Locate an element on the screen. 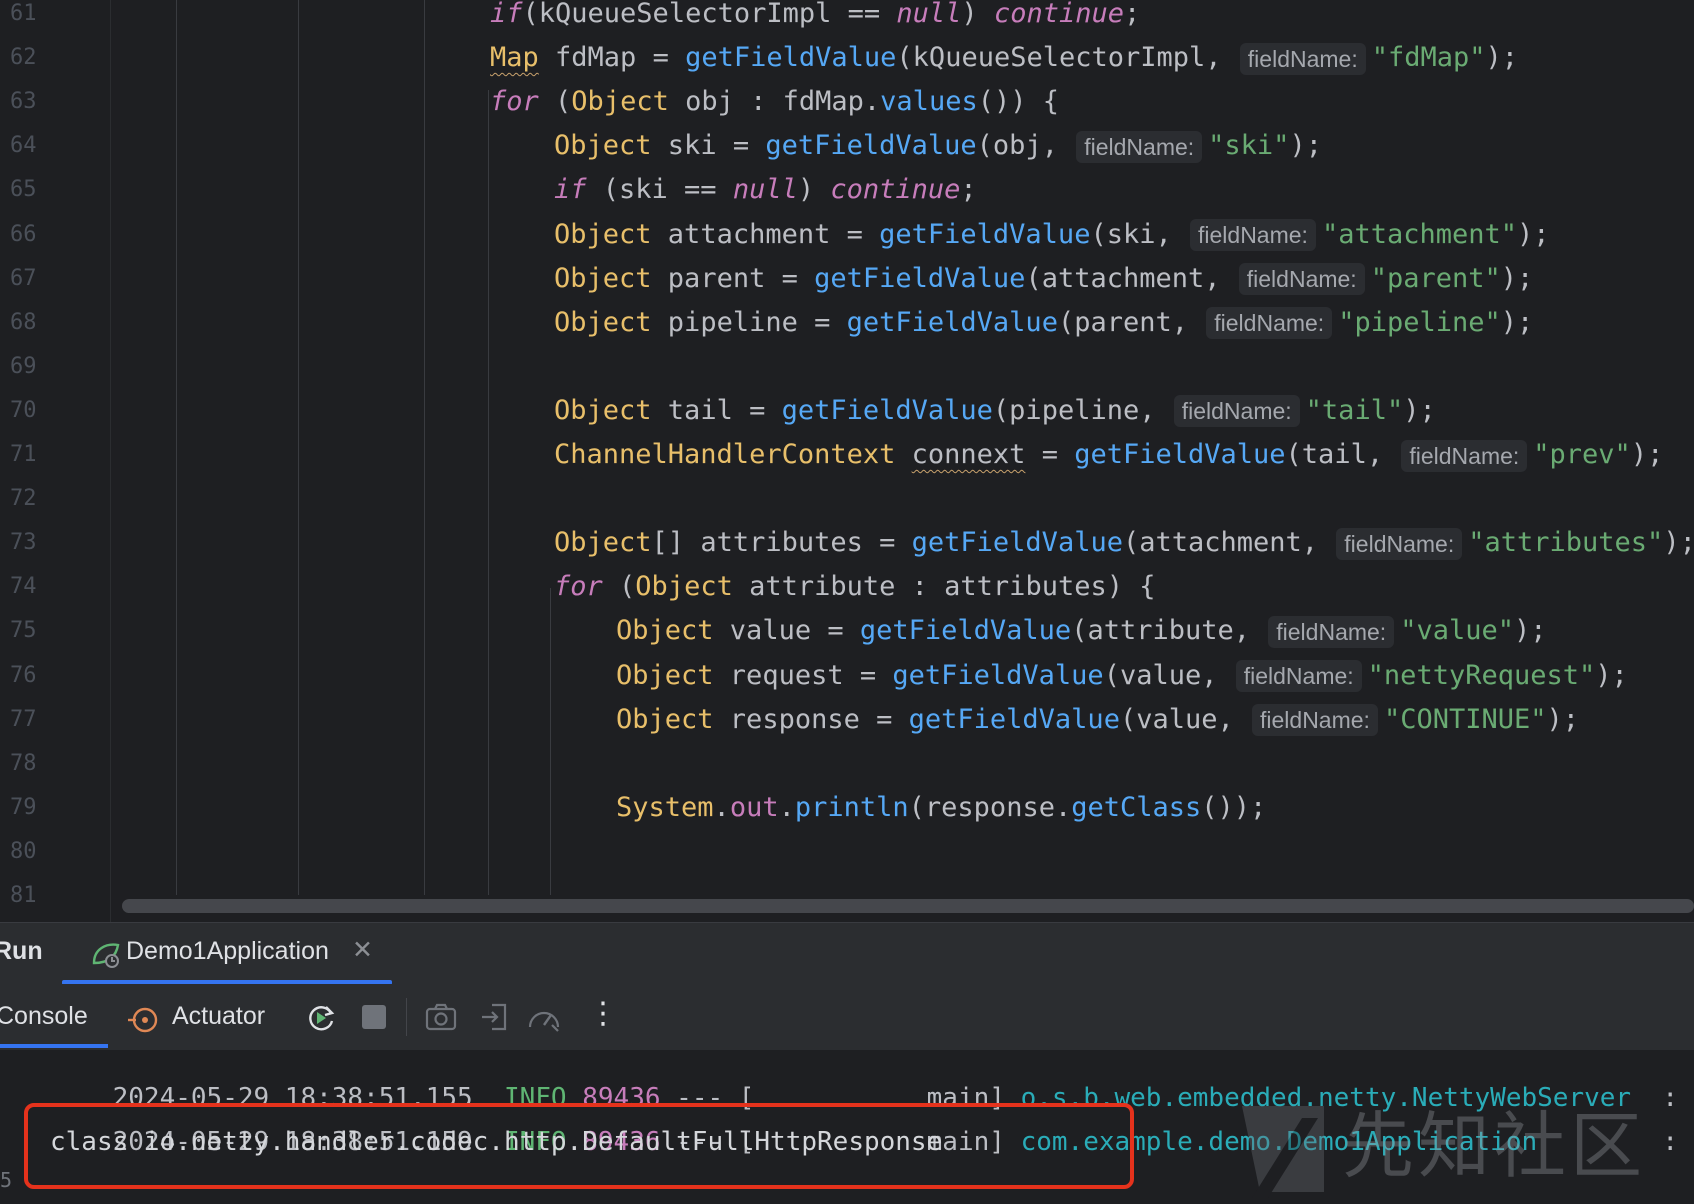 Image resolution: width=1694 pixels, height=1204 pixels. run-toolbar: Console Actuator ⋮ is located at coordinates (847, 1017).